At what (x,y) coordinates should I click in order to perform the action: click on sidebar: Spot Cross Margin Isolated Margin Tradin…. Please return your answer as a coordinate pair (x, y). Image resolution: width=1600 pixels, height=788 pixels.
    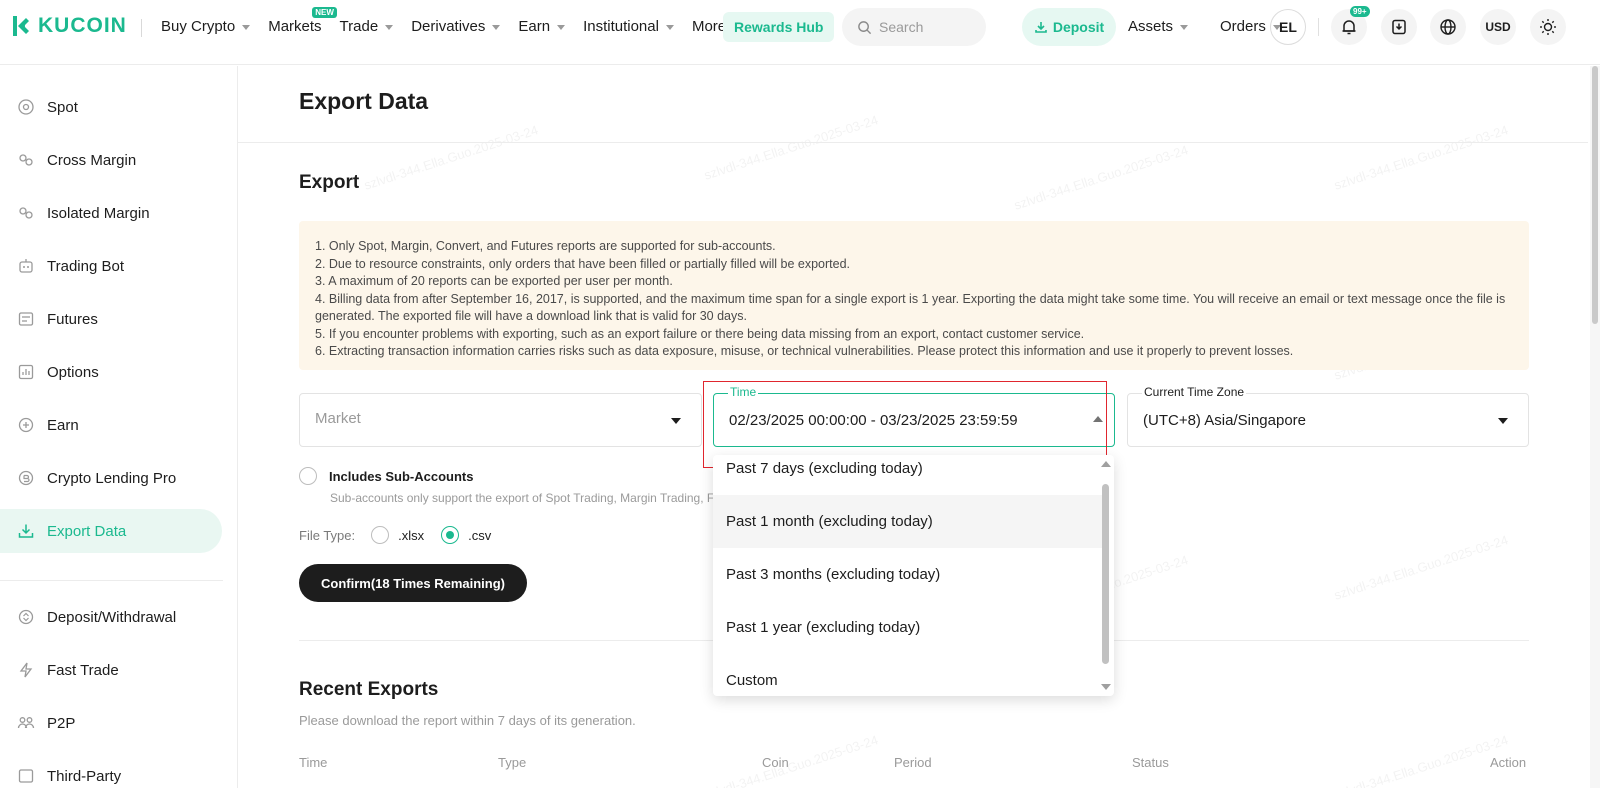
    Looking at the image, I should click on (119, 427).